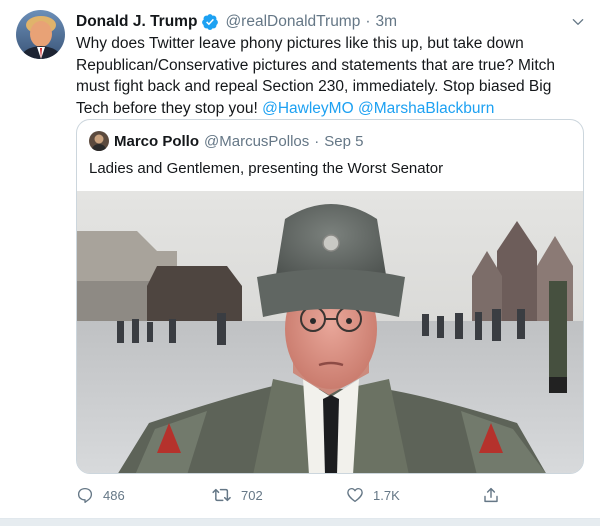 The width and height of the screenshot is (600, 526). I want to click on quoted-author-handle: @MarcusPollos, so click(257, 141).